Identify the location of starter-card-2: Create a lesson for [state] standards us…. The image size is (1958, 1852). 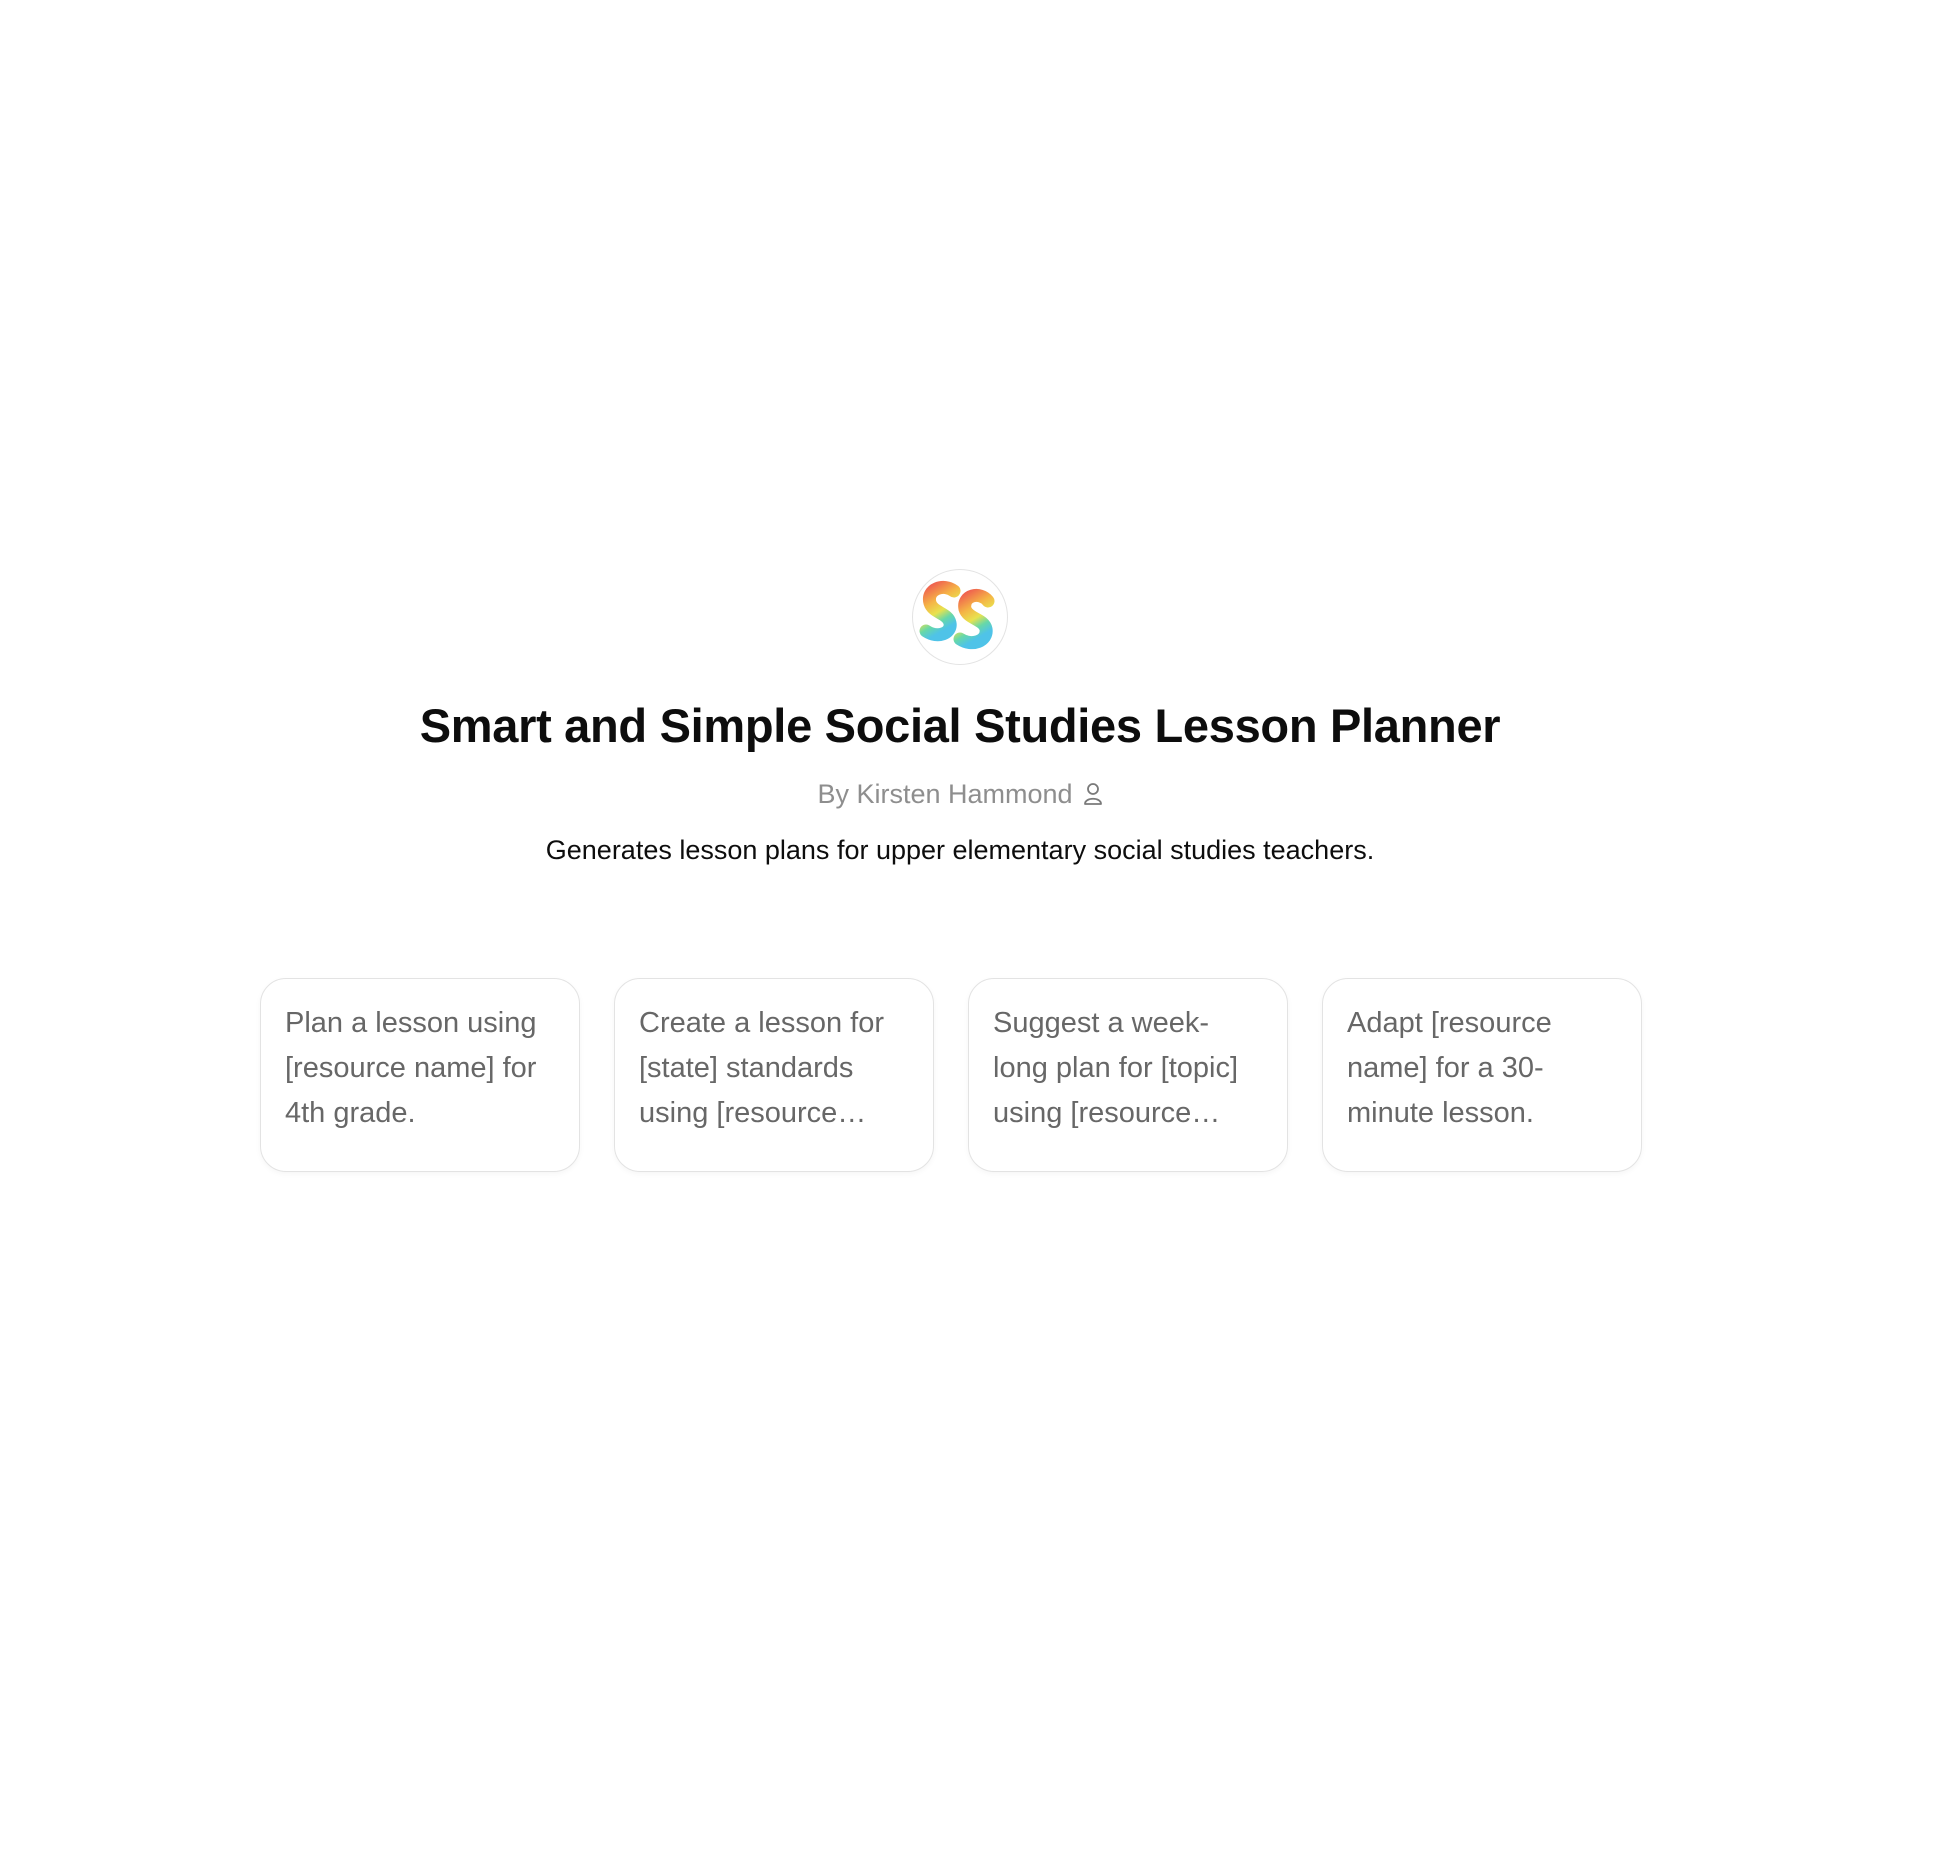
(774, 1075).